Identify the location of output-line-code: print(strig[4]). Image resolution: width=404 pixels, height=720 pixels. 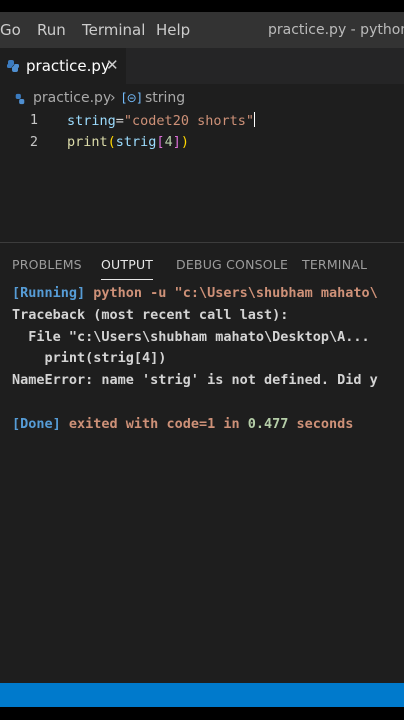
(89, 358).